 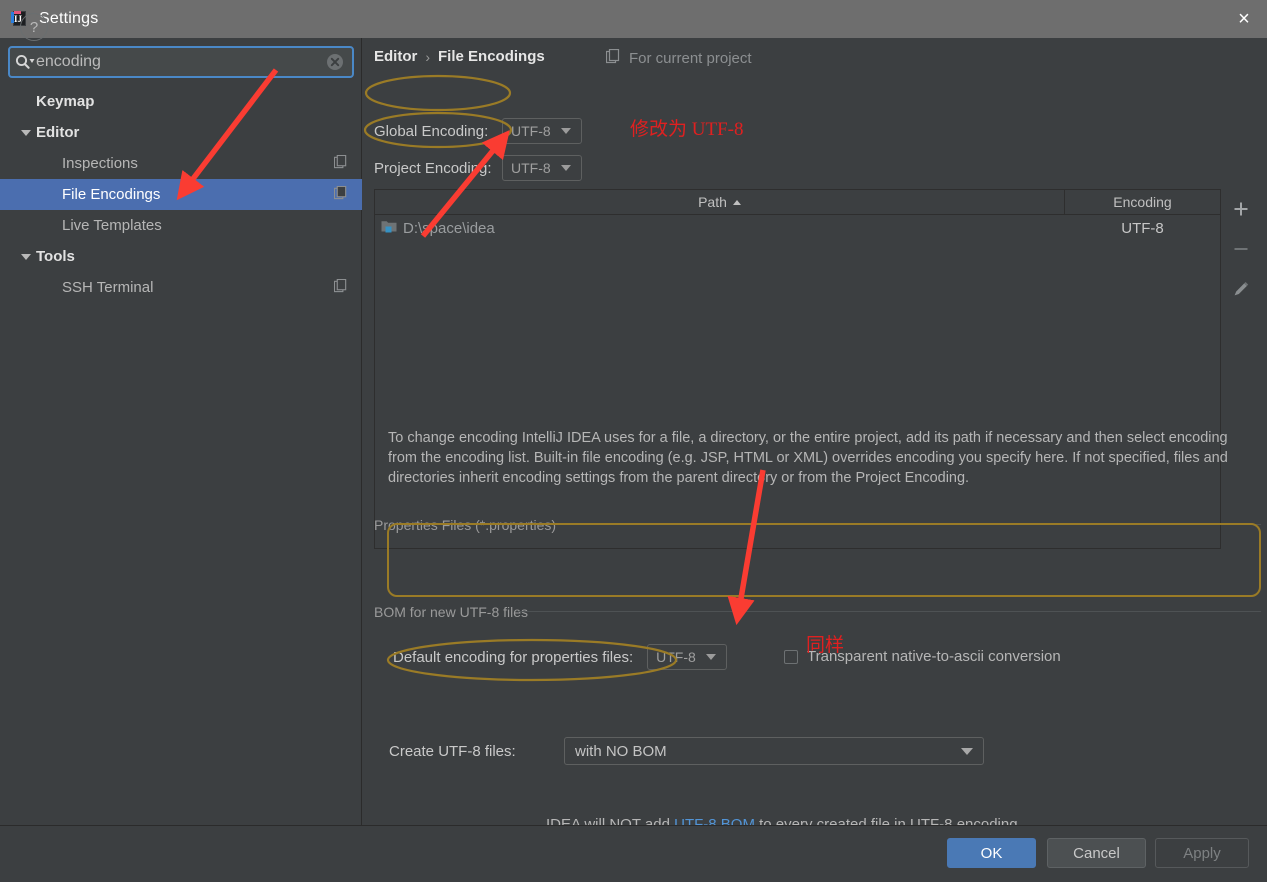 I want to click on sort-ascending-icon, so click(x=736, y=202).